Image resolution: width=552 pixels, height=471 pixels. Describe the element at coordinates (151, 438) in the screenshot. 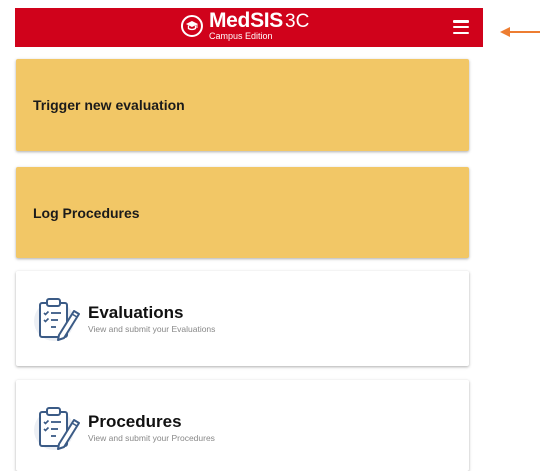

I see `procedures-description: View and submit your Procedures` at that location.